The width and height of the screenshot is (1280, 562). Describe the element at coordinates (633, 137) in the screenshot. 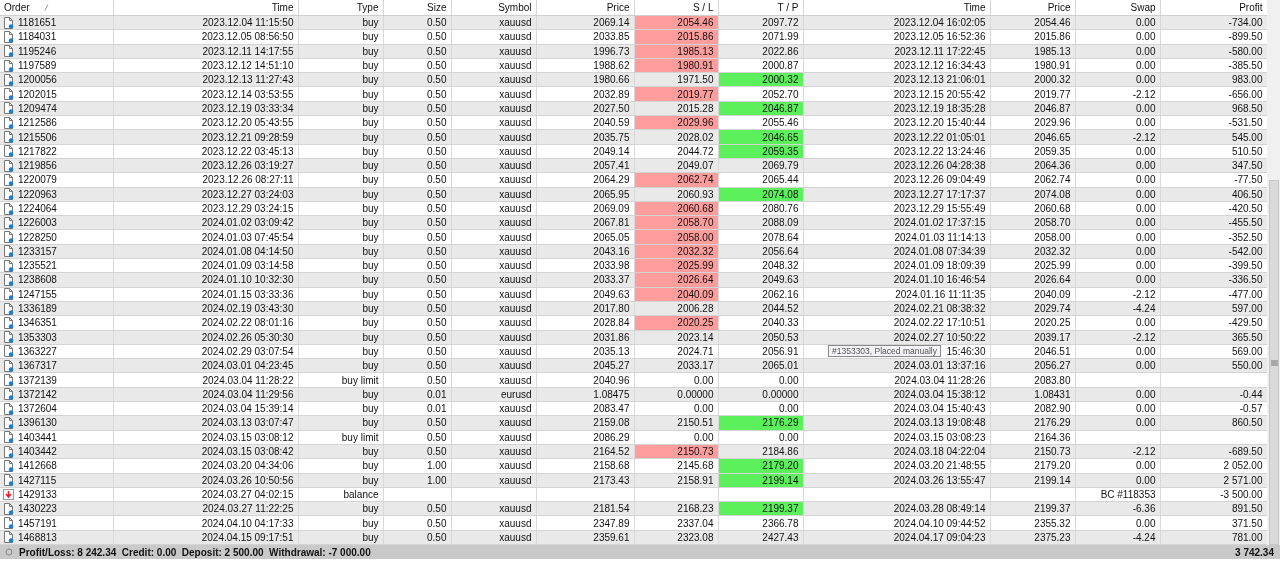

I see `table-row: 1215506 2023.12.21 09:28:59 buy 0.50 xauusd 2035.75 2028.02 2046.65 2023.12.22 01:05:01 2046.65 -2.12 545.00` at that location.